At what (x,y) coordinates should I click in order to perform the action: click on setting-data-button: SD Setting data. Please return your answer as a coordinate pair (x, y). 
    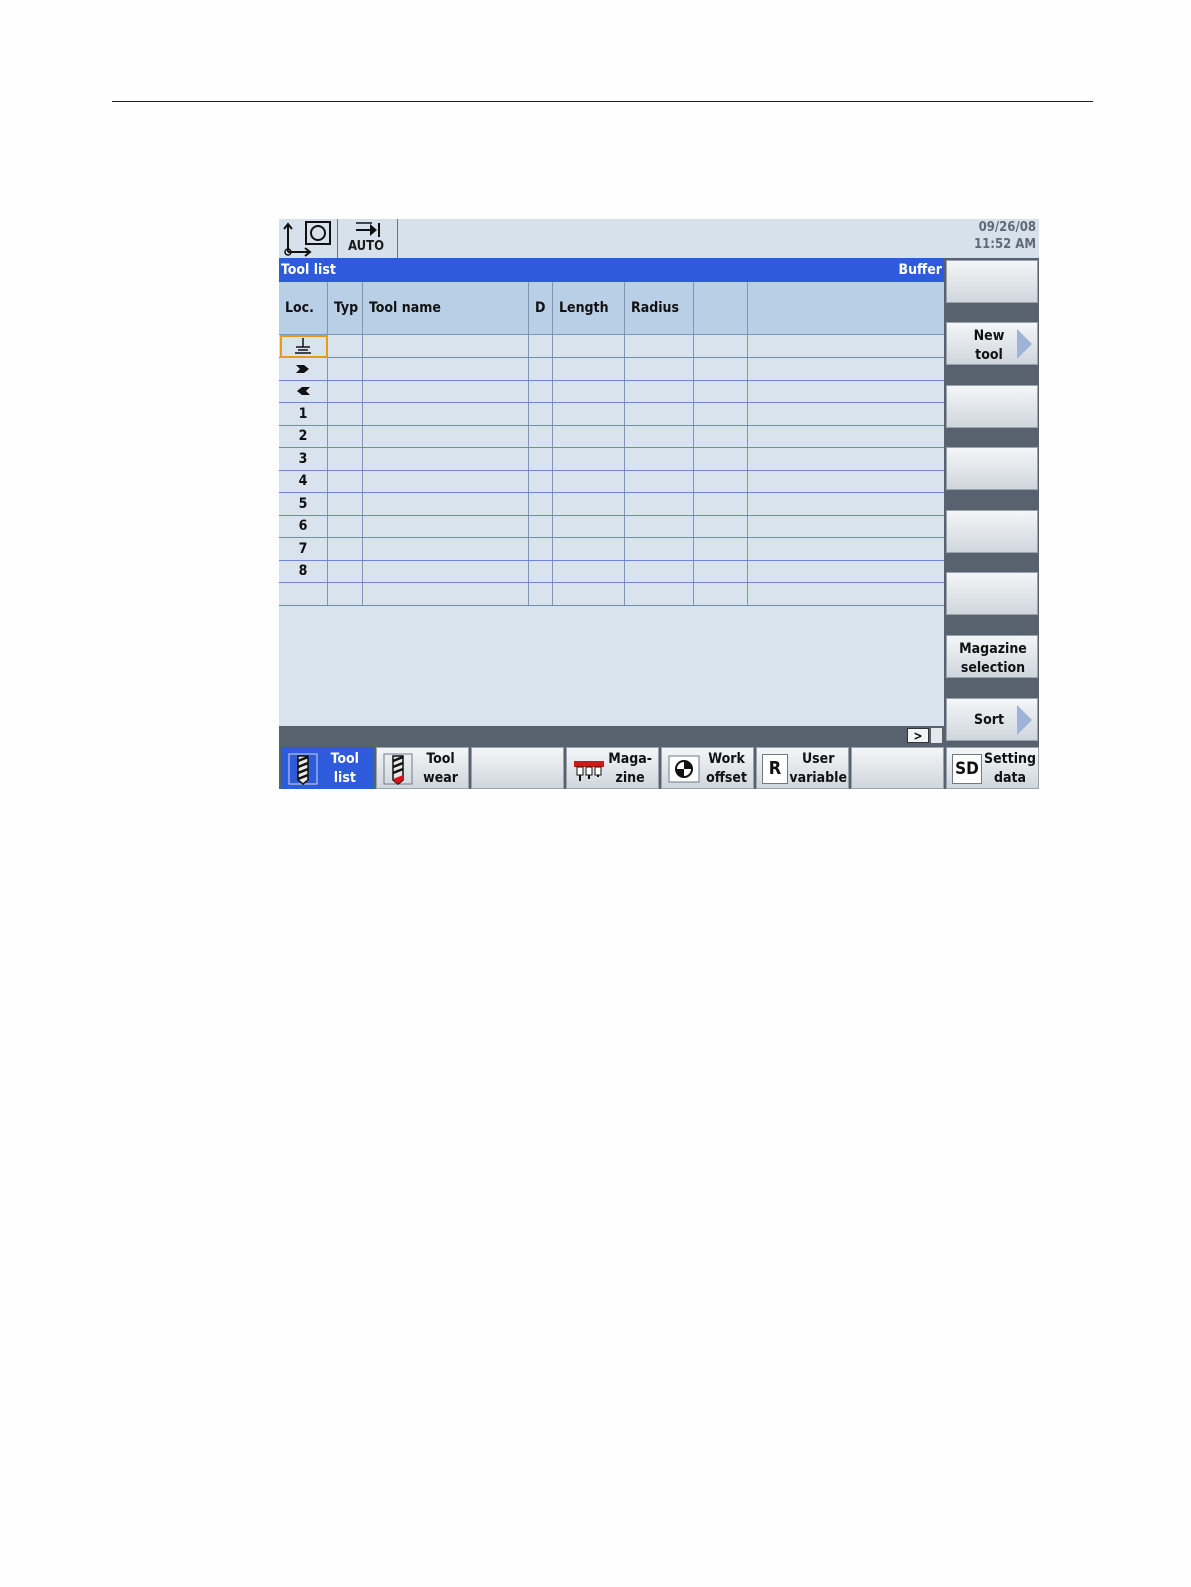
    Looking at the image, I should click on (992, 768).